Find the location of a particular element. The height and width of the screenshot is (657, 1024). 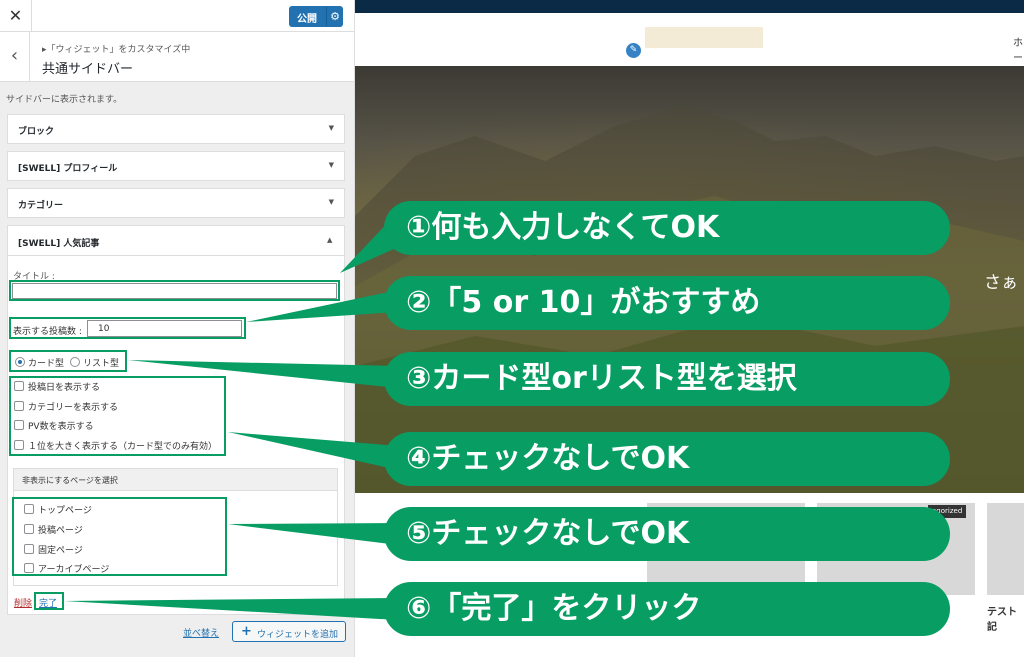

callout-4: ④チェックなしでOK is located at coordinates (667, 459).